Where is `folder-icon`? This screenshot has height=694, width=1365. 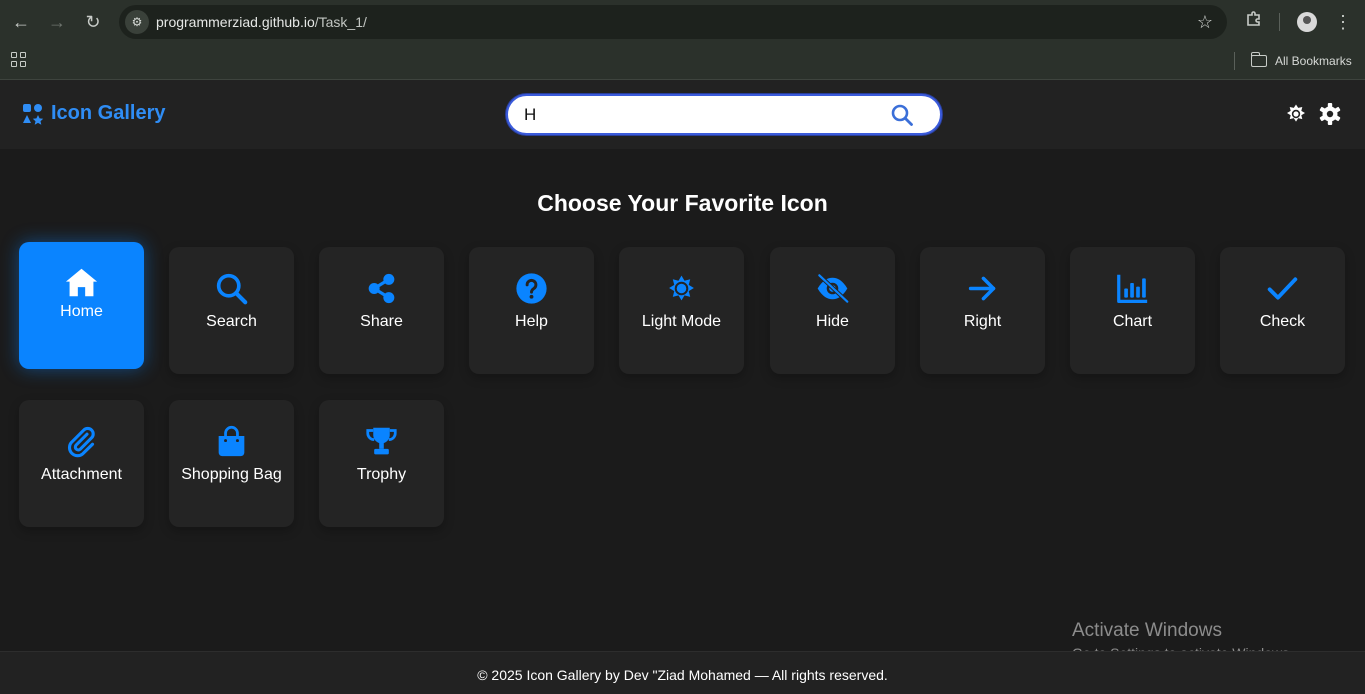 folder-icon is located at coordinates (1258, 59).